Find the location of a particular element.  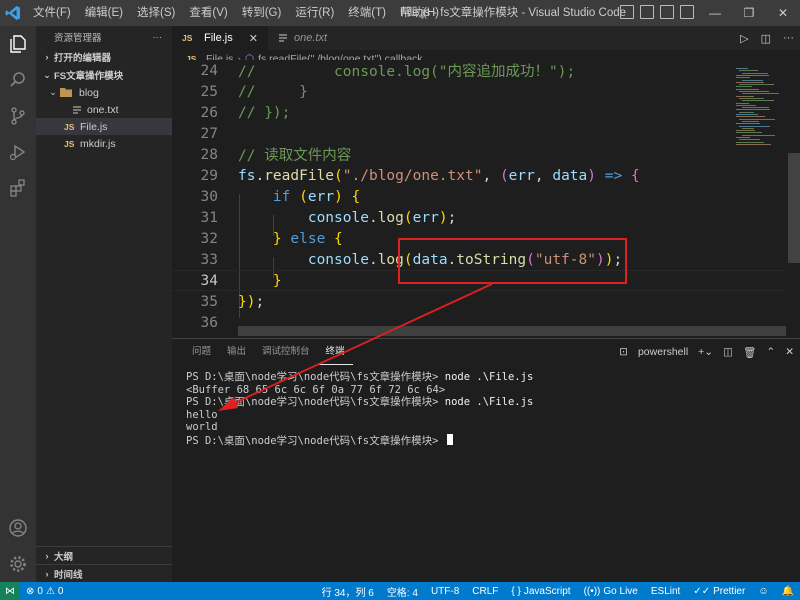

tab-file-js: JS File.js ✕ is located at coordinates (220, 38).